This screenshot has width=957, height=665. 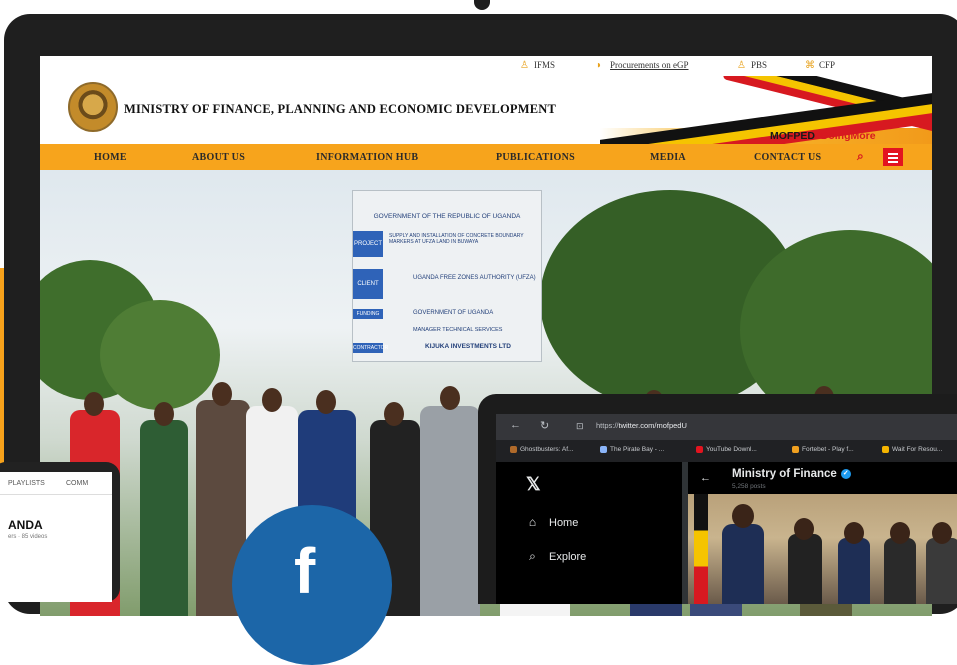 I want to click on hamburger-menu-icon, so click(x=893, y=157).